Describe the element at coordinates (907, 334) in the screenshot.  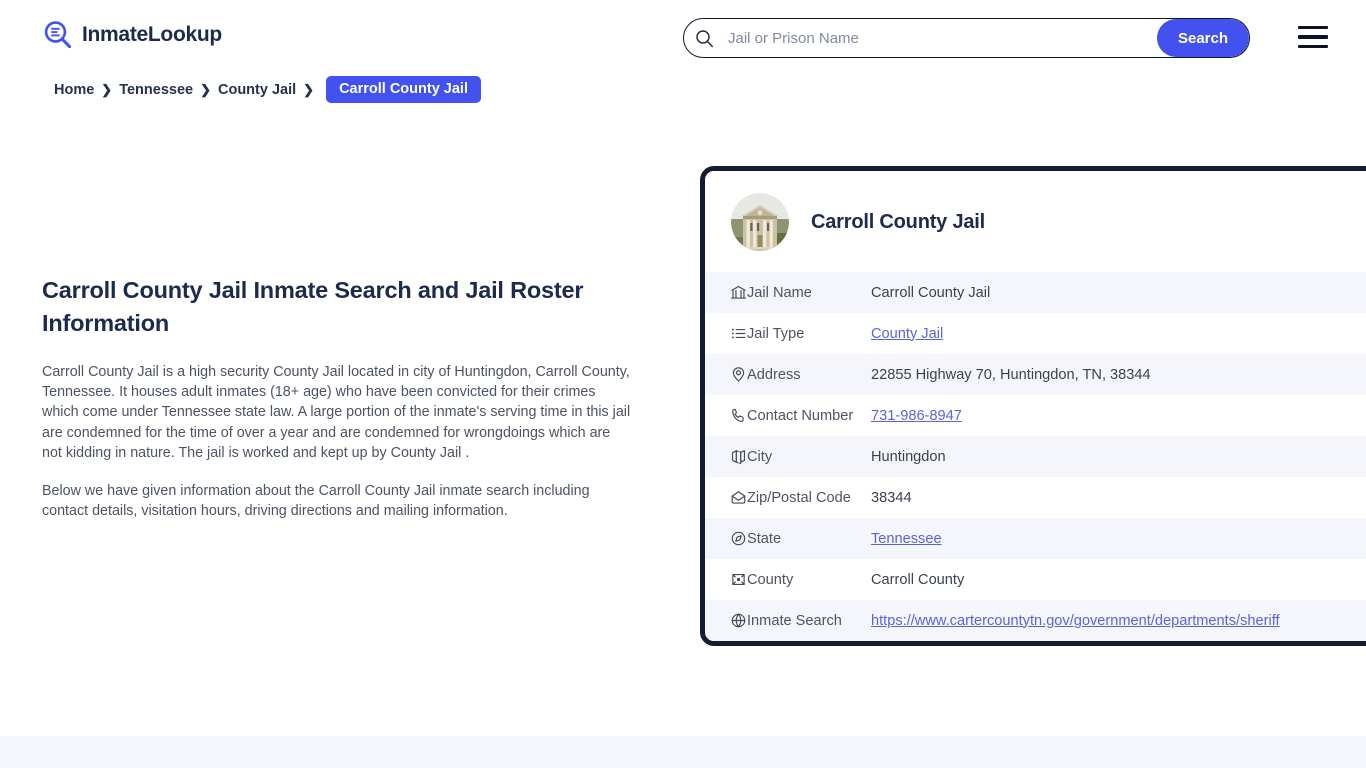
I see `jail-type-link: County Jail` at that location.